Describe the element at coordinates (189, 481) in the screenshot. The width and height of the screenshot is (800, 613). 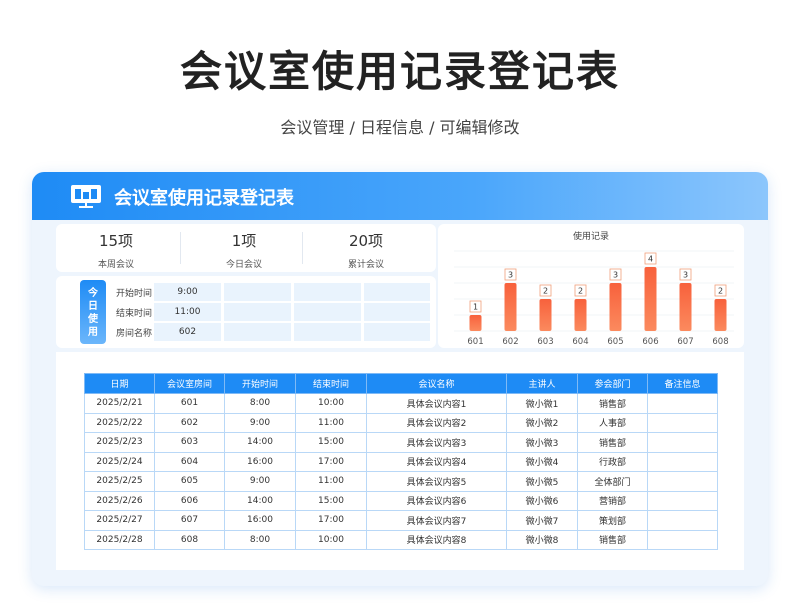
I see `table-cell: 605` at that location.